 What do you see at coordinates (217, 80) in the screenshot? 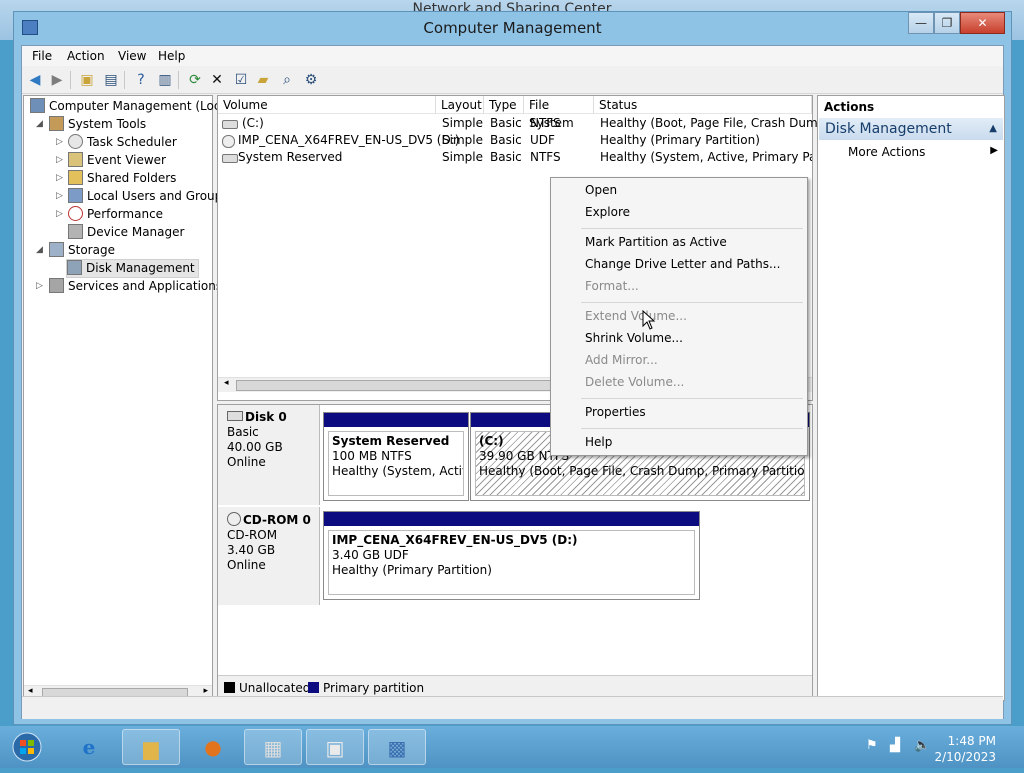
I see `delete-icon: ✕` at bounding box center [217, 80].